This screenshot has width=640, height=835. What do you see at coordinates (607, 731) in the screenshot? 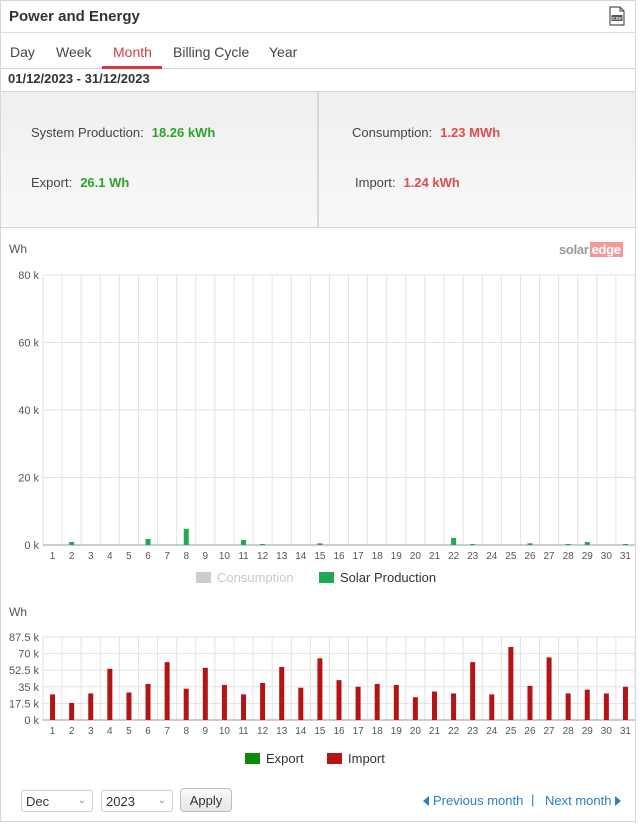
I see `chart2-xtick-label: 30` at bounding box center [607, 731].